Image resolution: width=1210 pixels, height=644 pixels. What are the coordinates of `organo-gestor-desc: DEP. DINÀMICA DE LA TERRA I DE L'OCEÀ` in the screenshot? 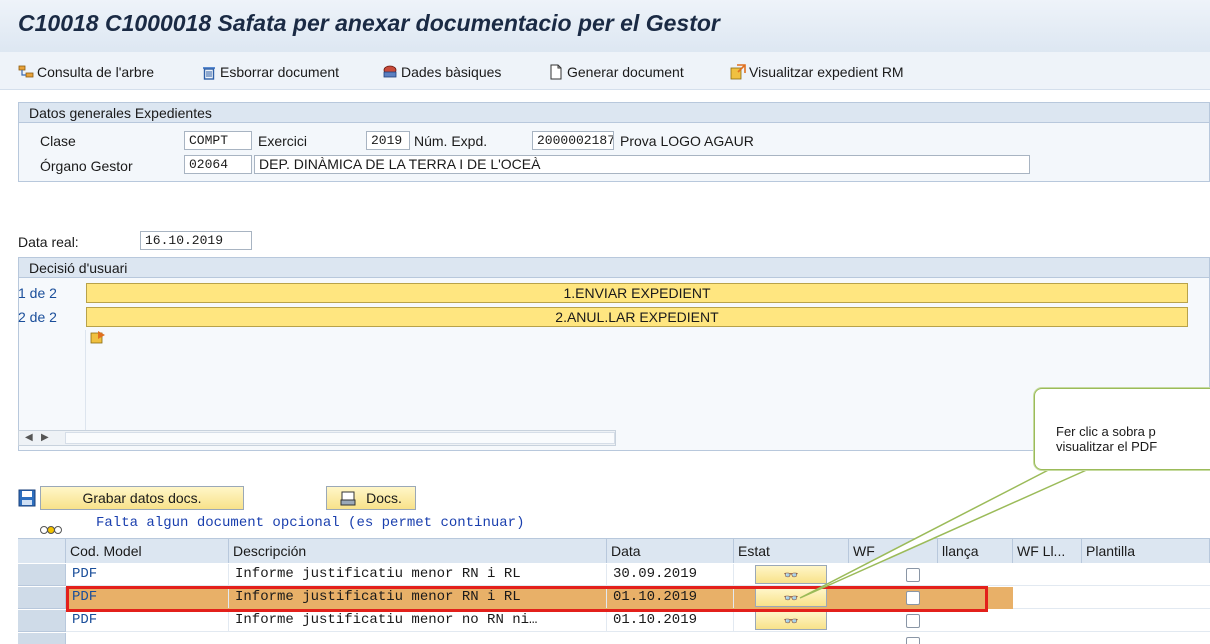 It's located at (642, 164).